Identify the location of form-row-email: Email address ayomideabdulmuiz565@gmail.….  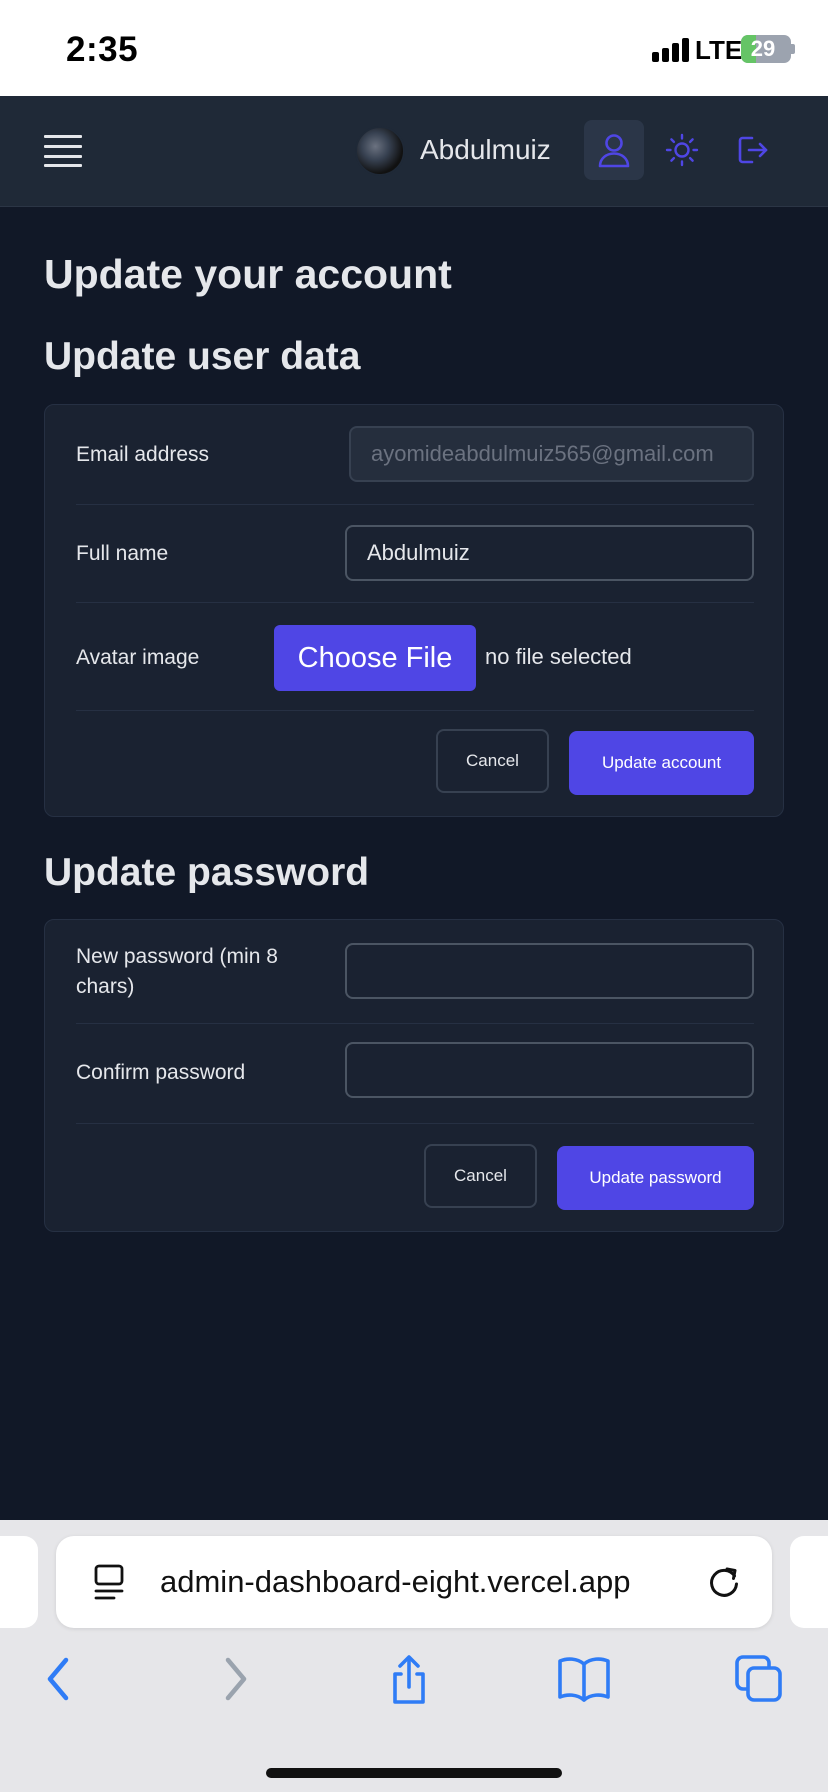
(415, 455).